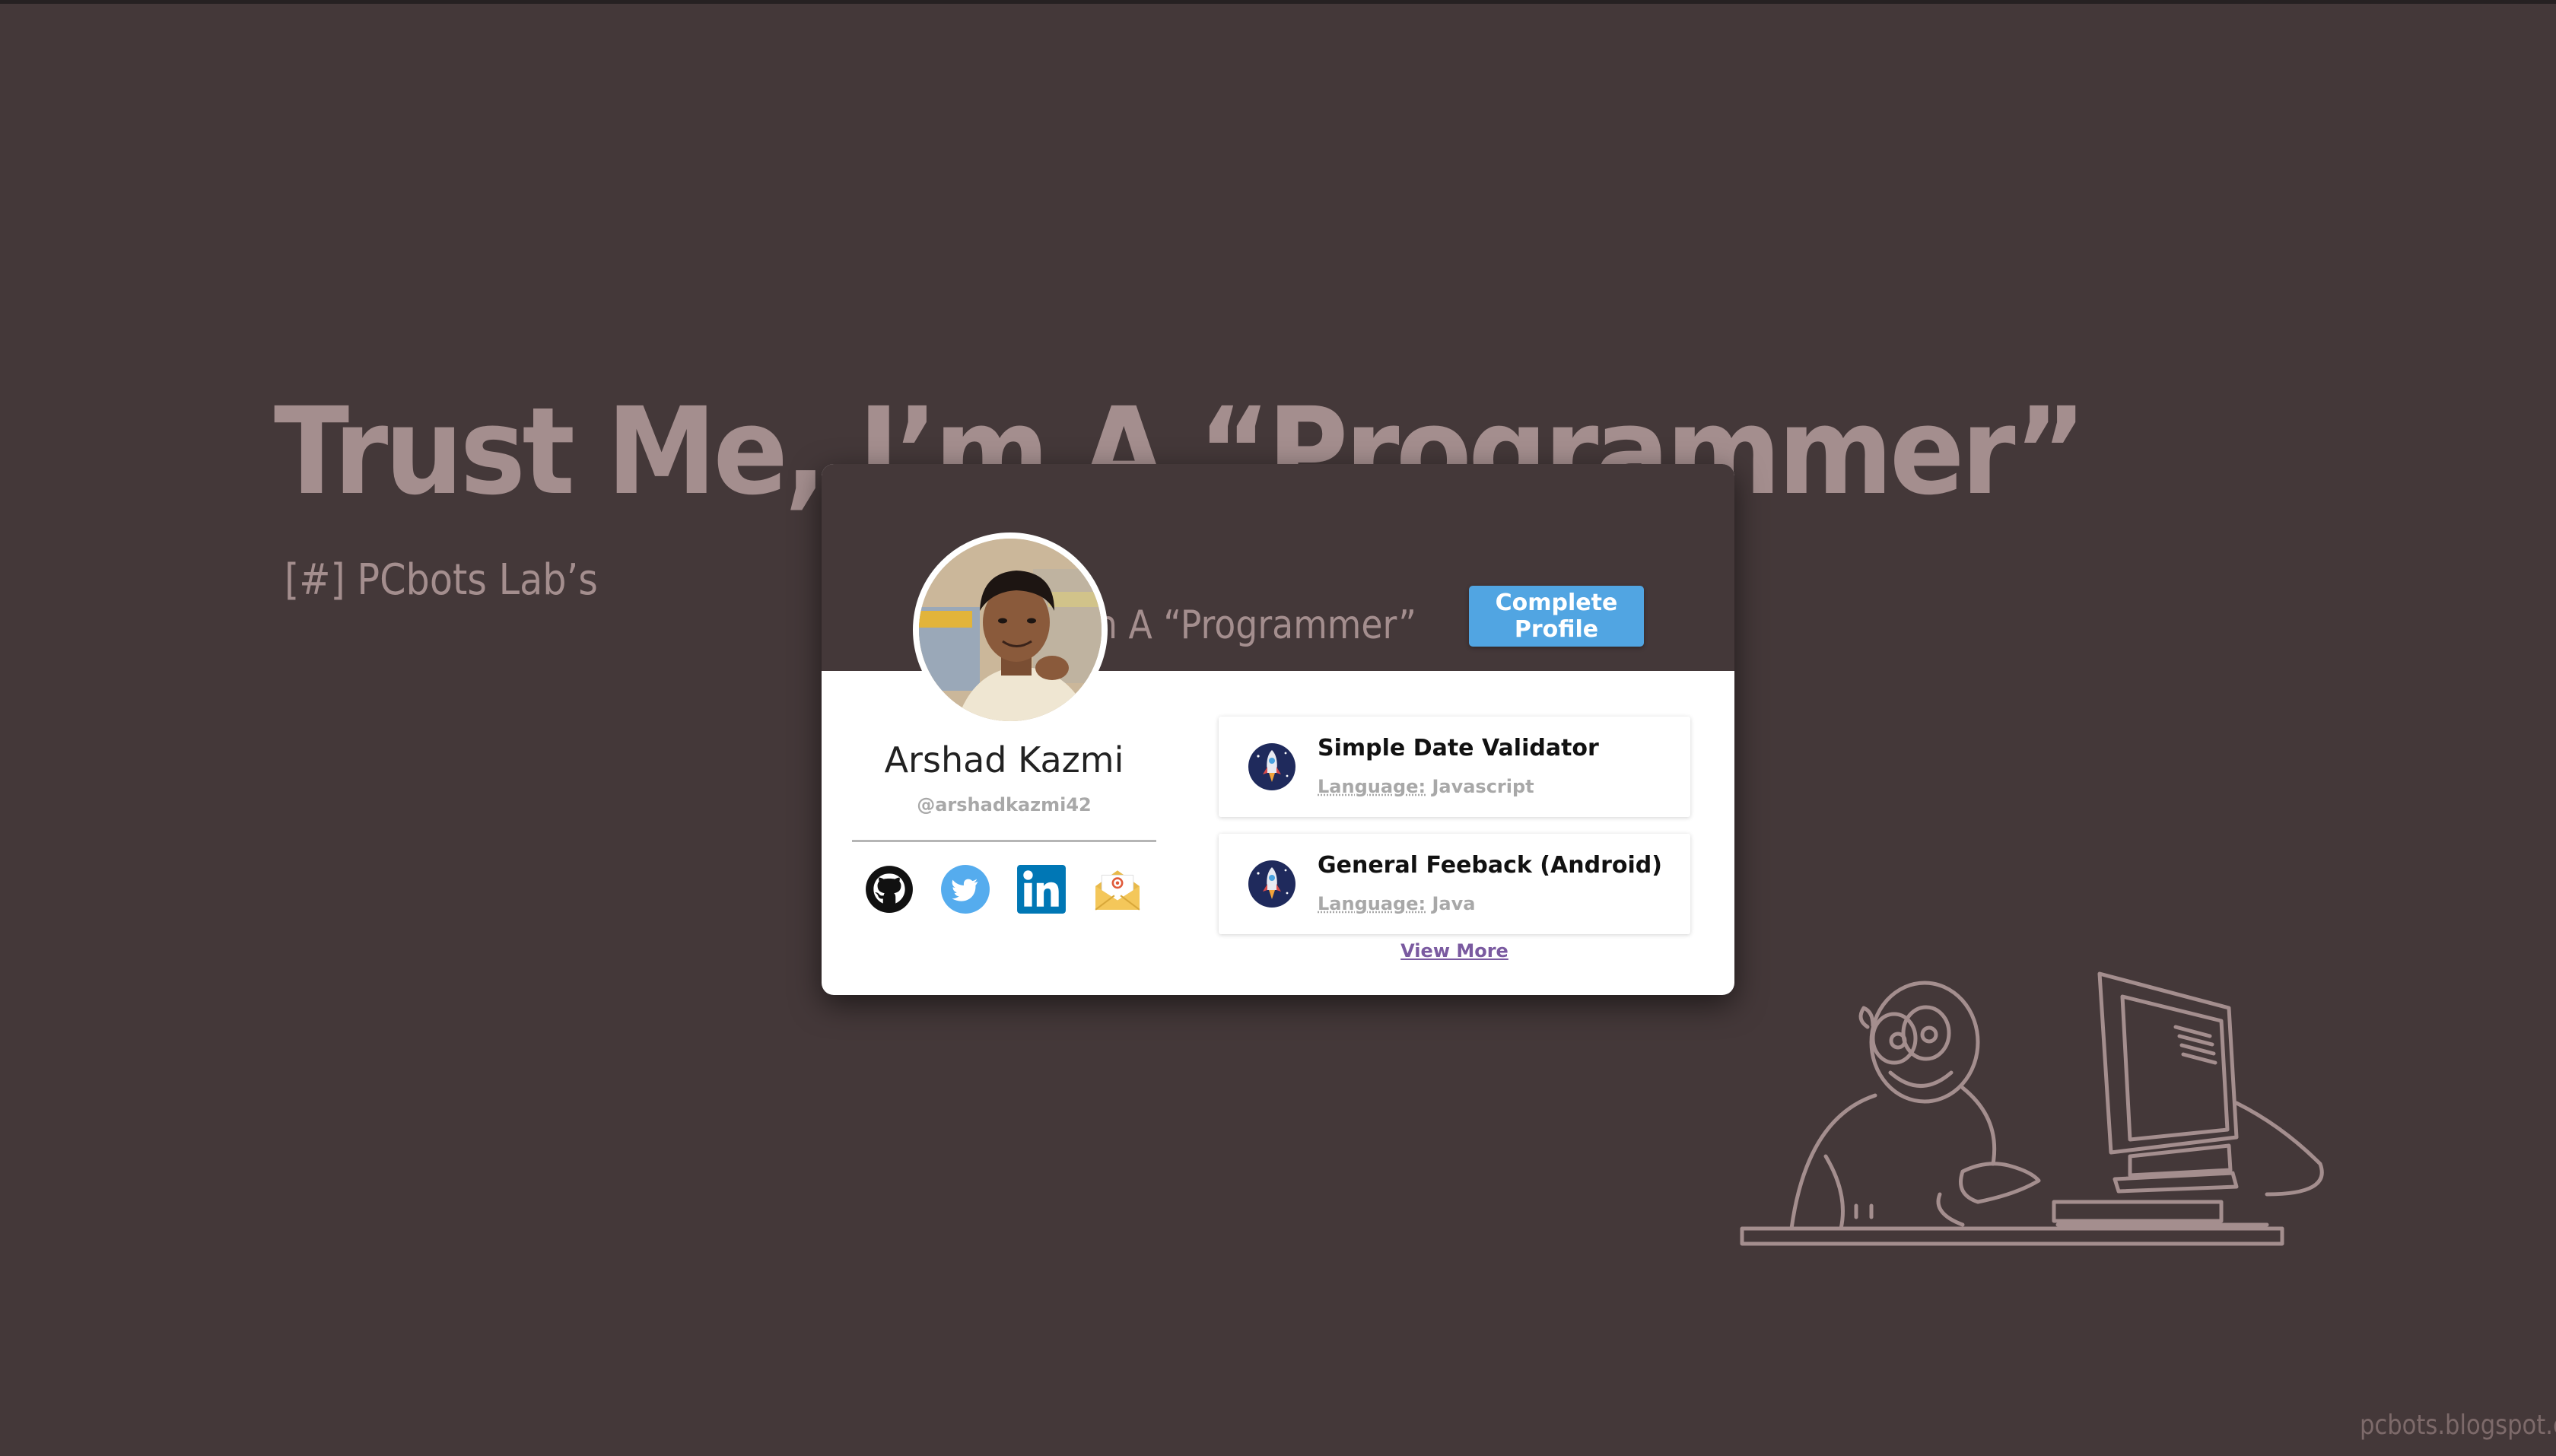 The image size is (2556, 1456). I want to click on twitter-icon, so click(965, 889).